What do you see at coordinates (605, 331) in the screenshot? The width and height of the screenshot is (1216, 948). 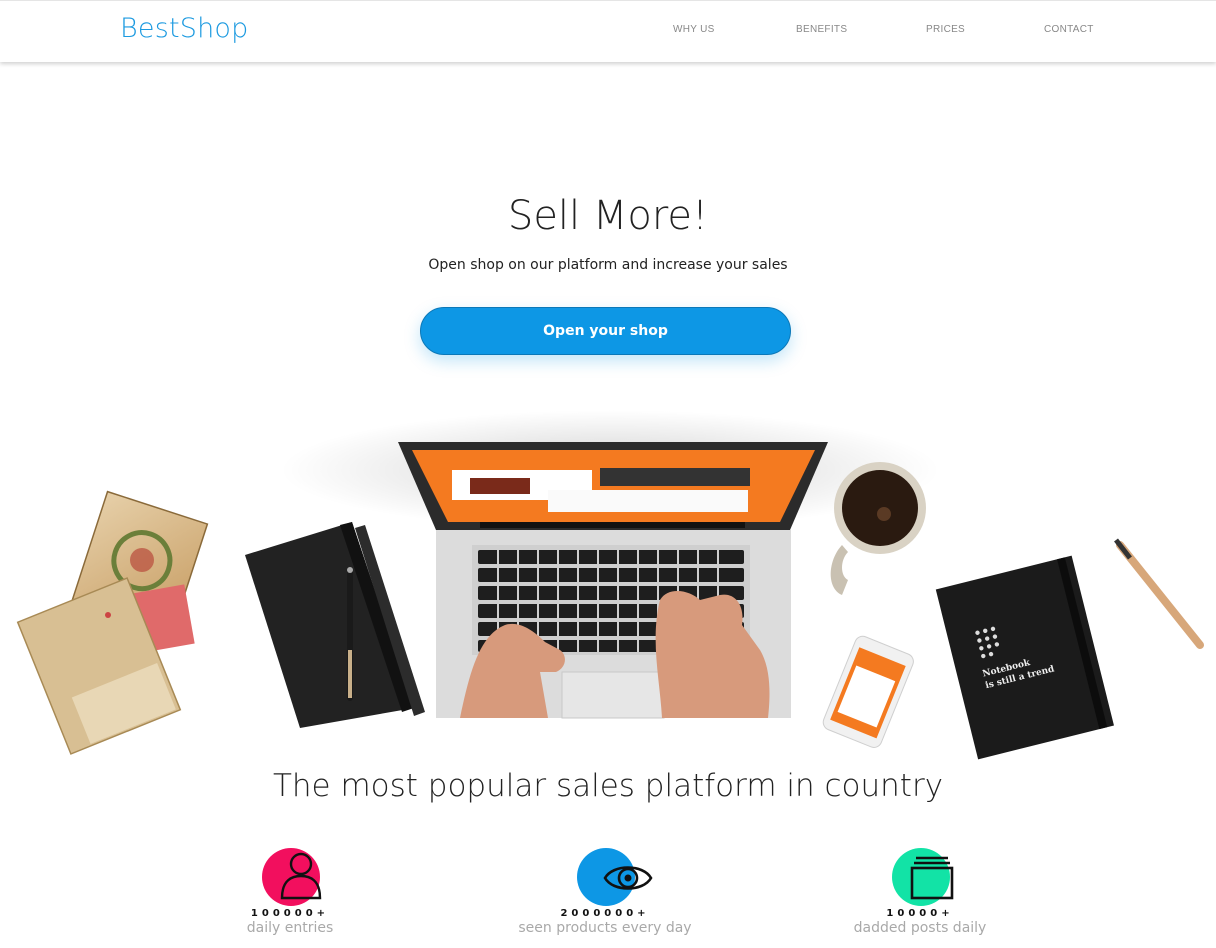 I see `open-shop-button: Open your shop` at bounding box center [605, 331].